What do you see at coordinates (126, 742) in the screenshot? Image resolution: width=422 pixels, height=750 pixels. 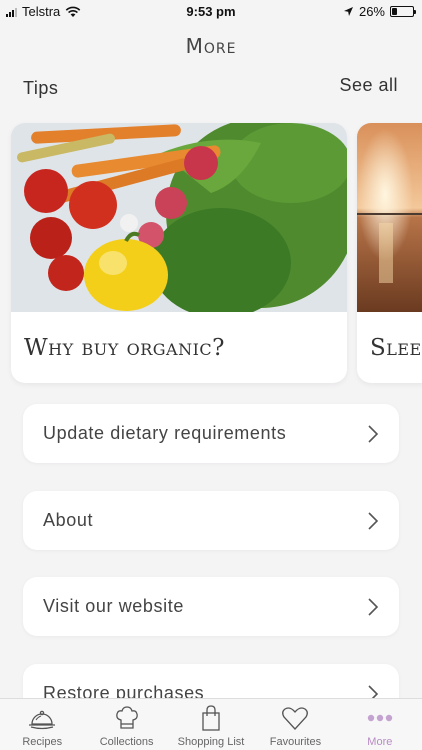 I see `tab-label: Collections` at bounding box center [126, 742].